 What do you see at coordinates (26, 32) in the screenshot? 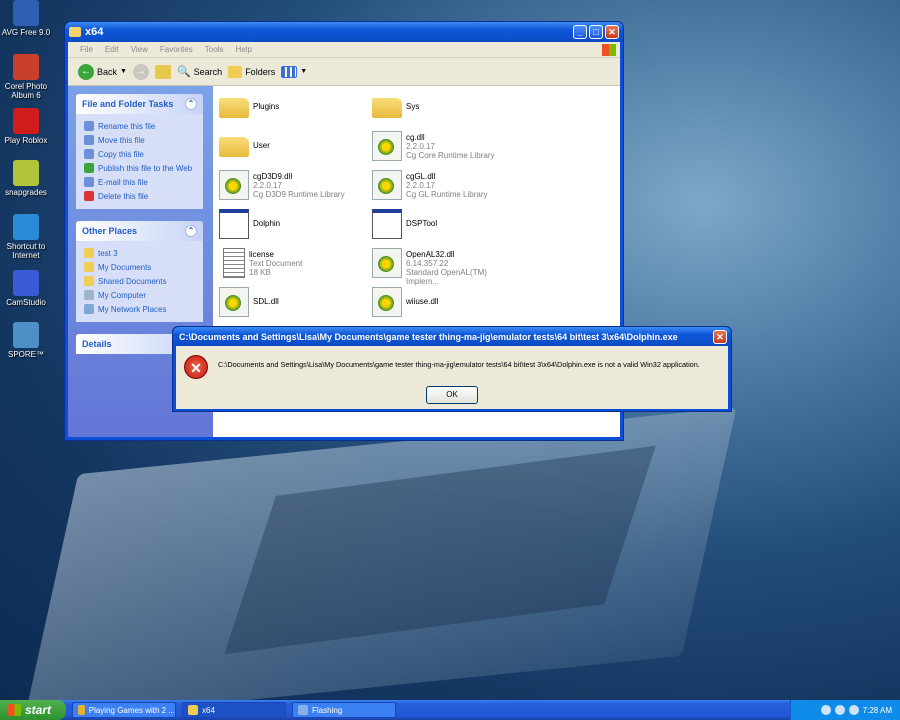
I see `desktop-icon-label: AVG Free 9.0` at bounding box center [26, 32].